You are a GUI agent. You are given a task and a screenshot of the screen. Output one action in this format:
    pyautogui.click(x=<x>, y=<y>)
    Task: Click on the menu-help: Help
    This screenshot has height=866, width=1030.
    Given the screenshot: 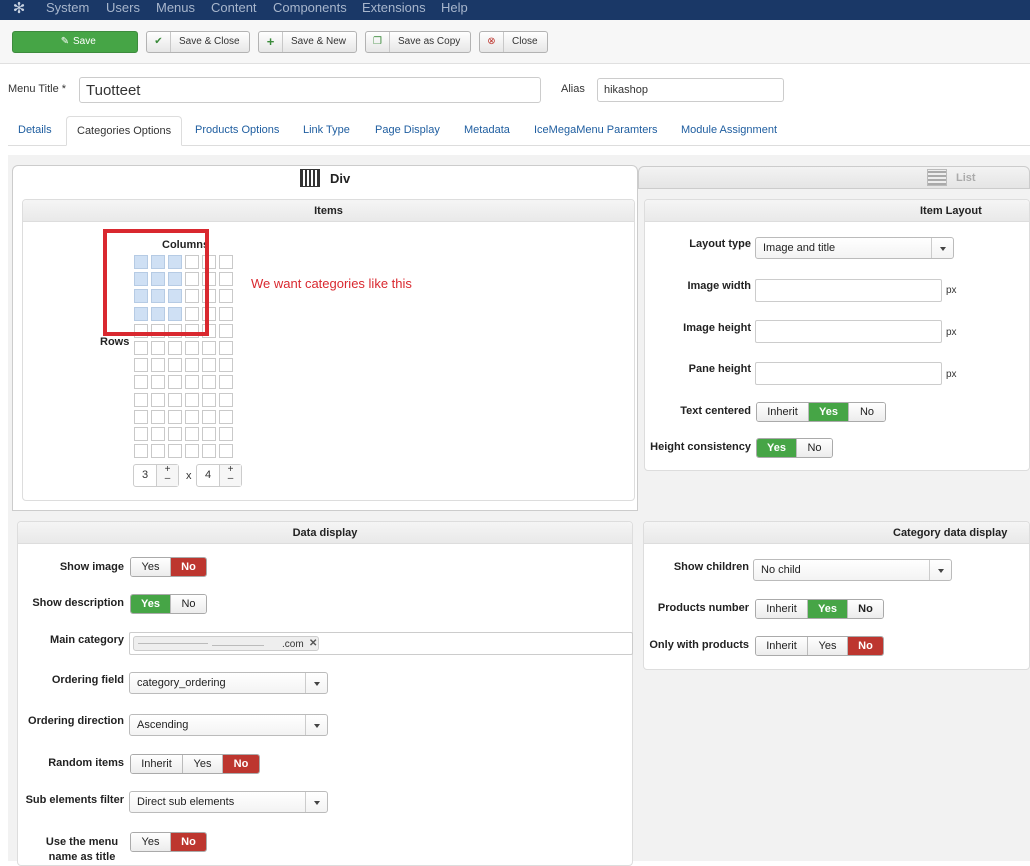 What is the action you would take?
    pyautogui.click(x=454, y=10)
    